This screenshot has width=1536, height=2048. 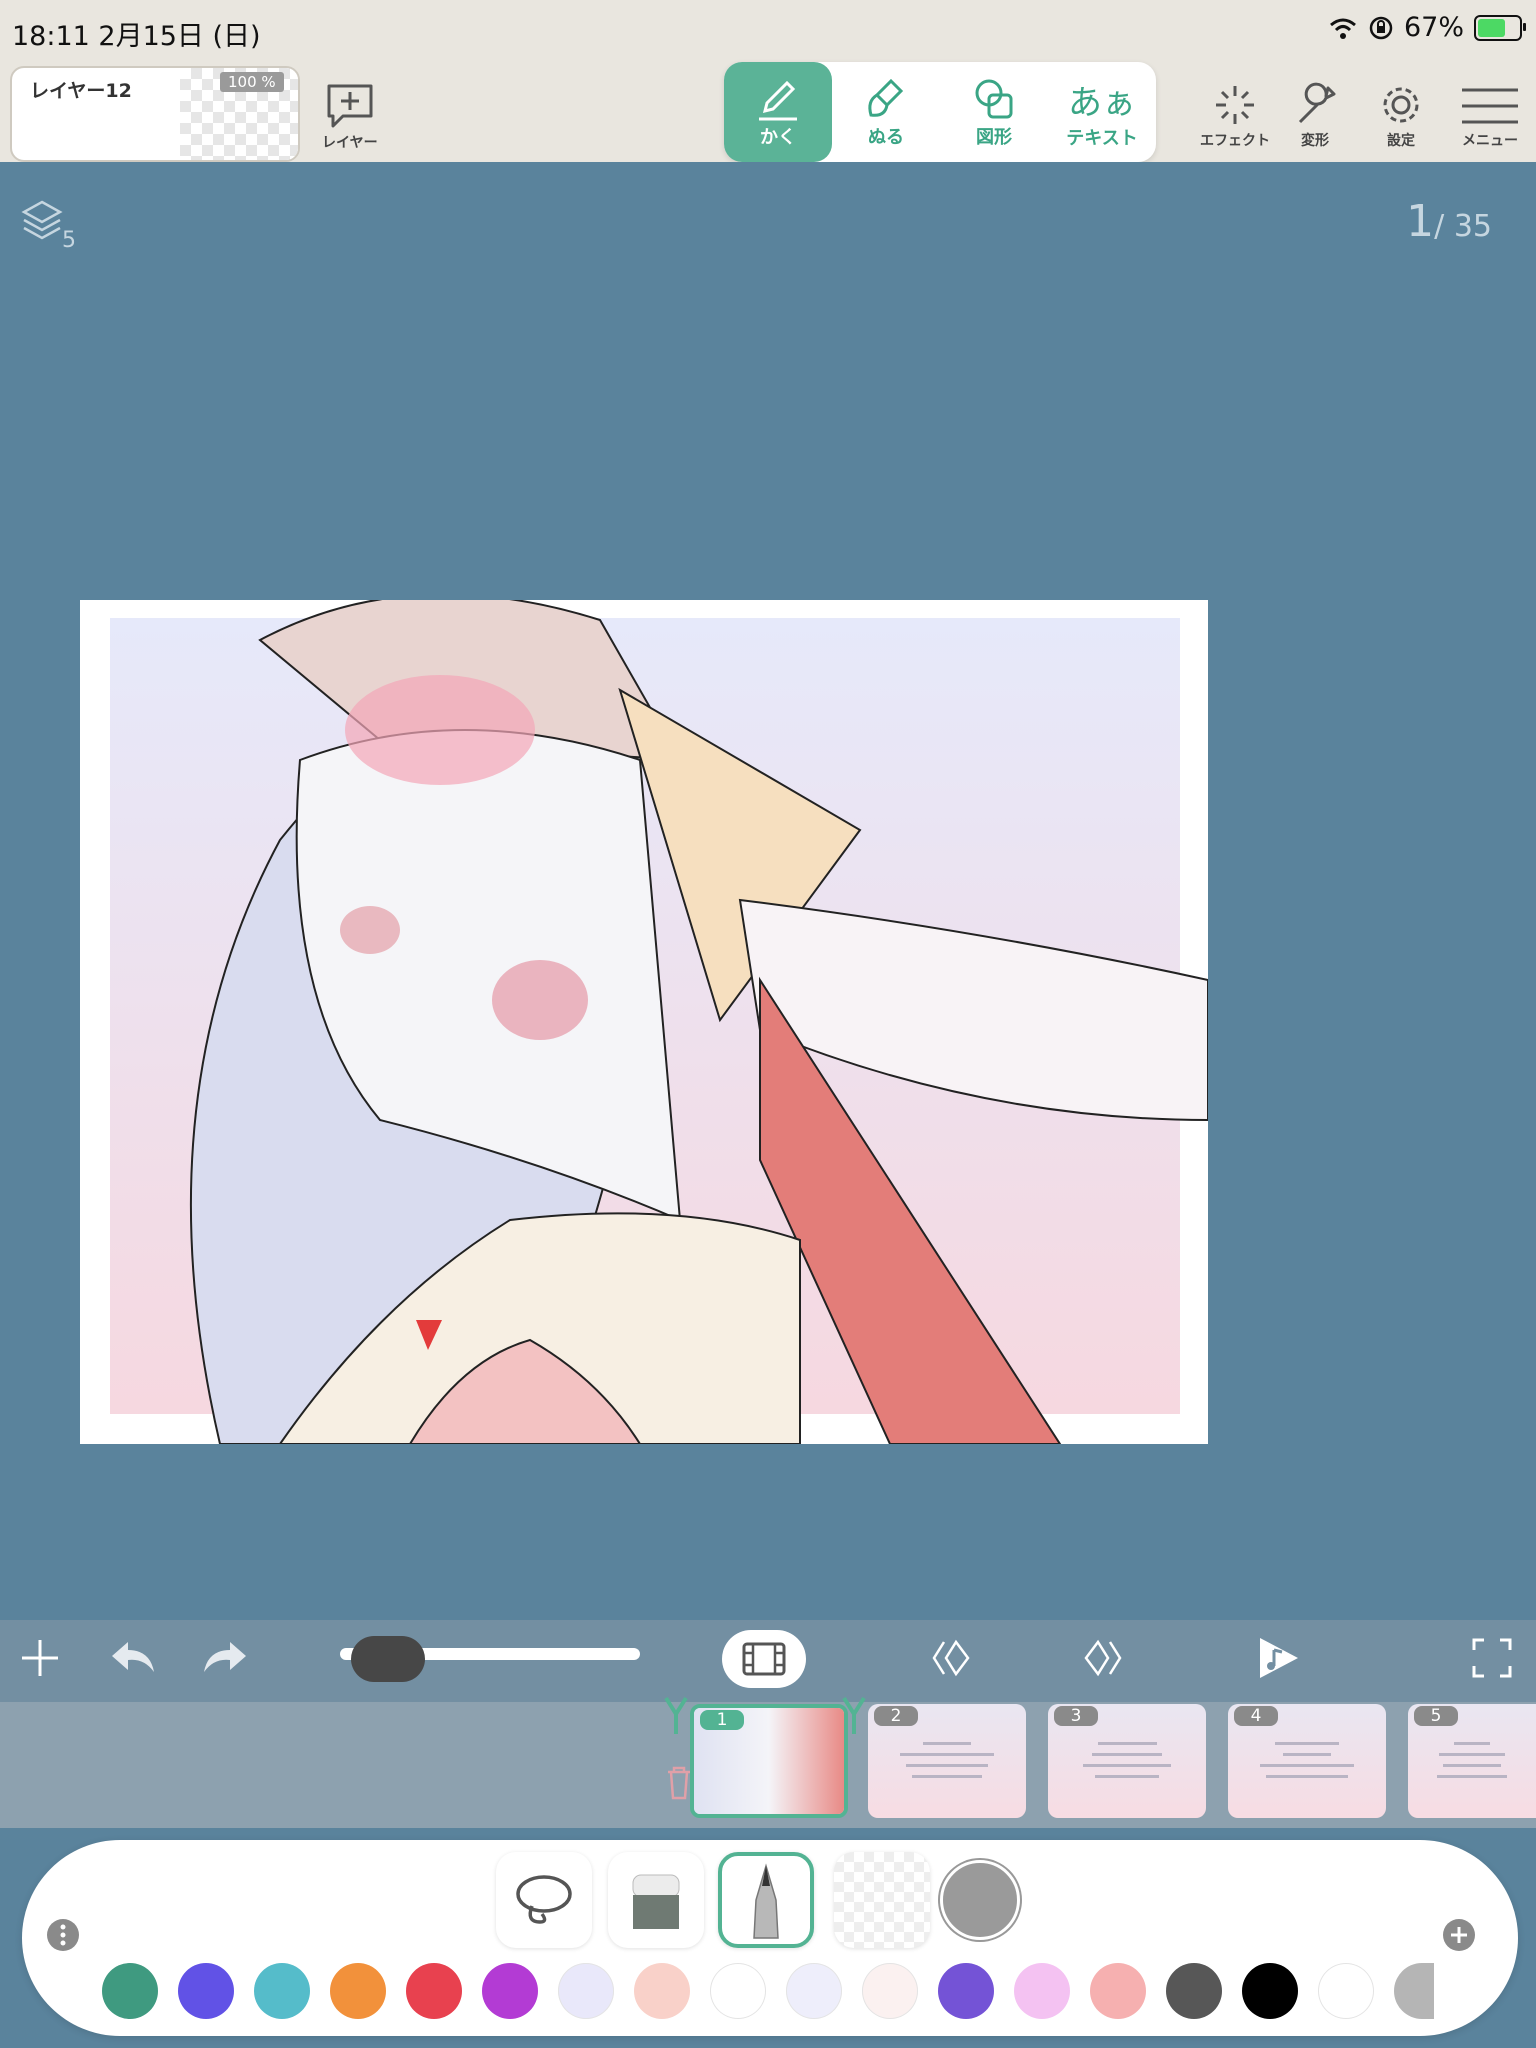 I want to click on fullscreen-icon, so click(x=1492, y=1658).